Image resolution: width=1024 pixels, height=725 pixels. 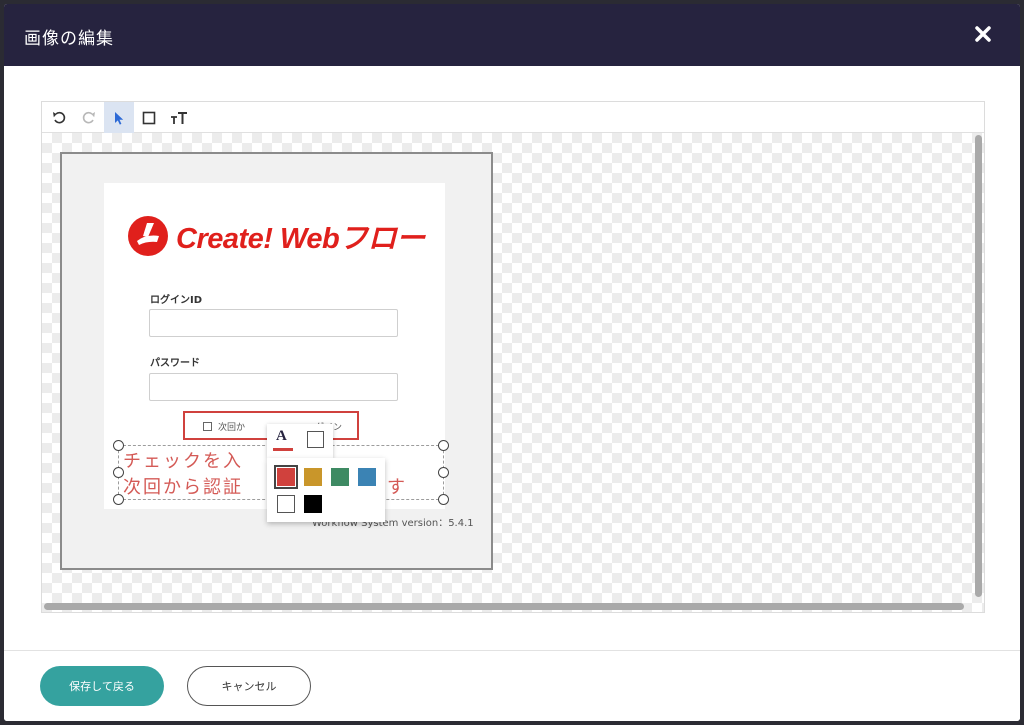 I want to click on resize-handle-bottom-right, so click(x=443, y=499).